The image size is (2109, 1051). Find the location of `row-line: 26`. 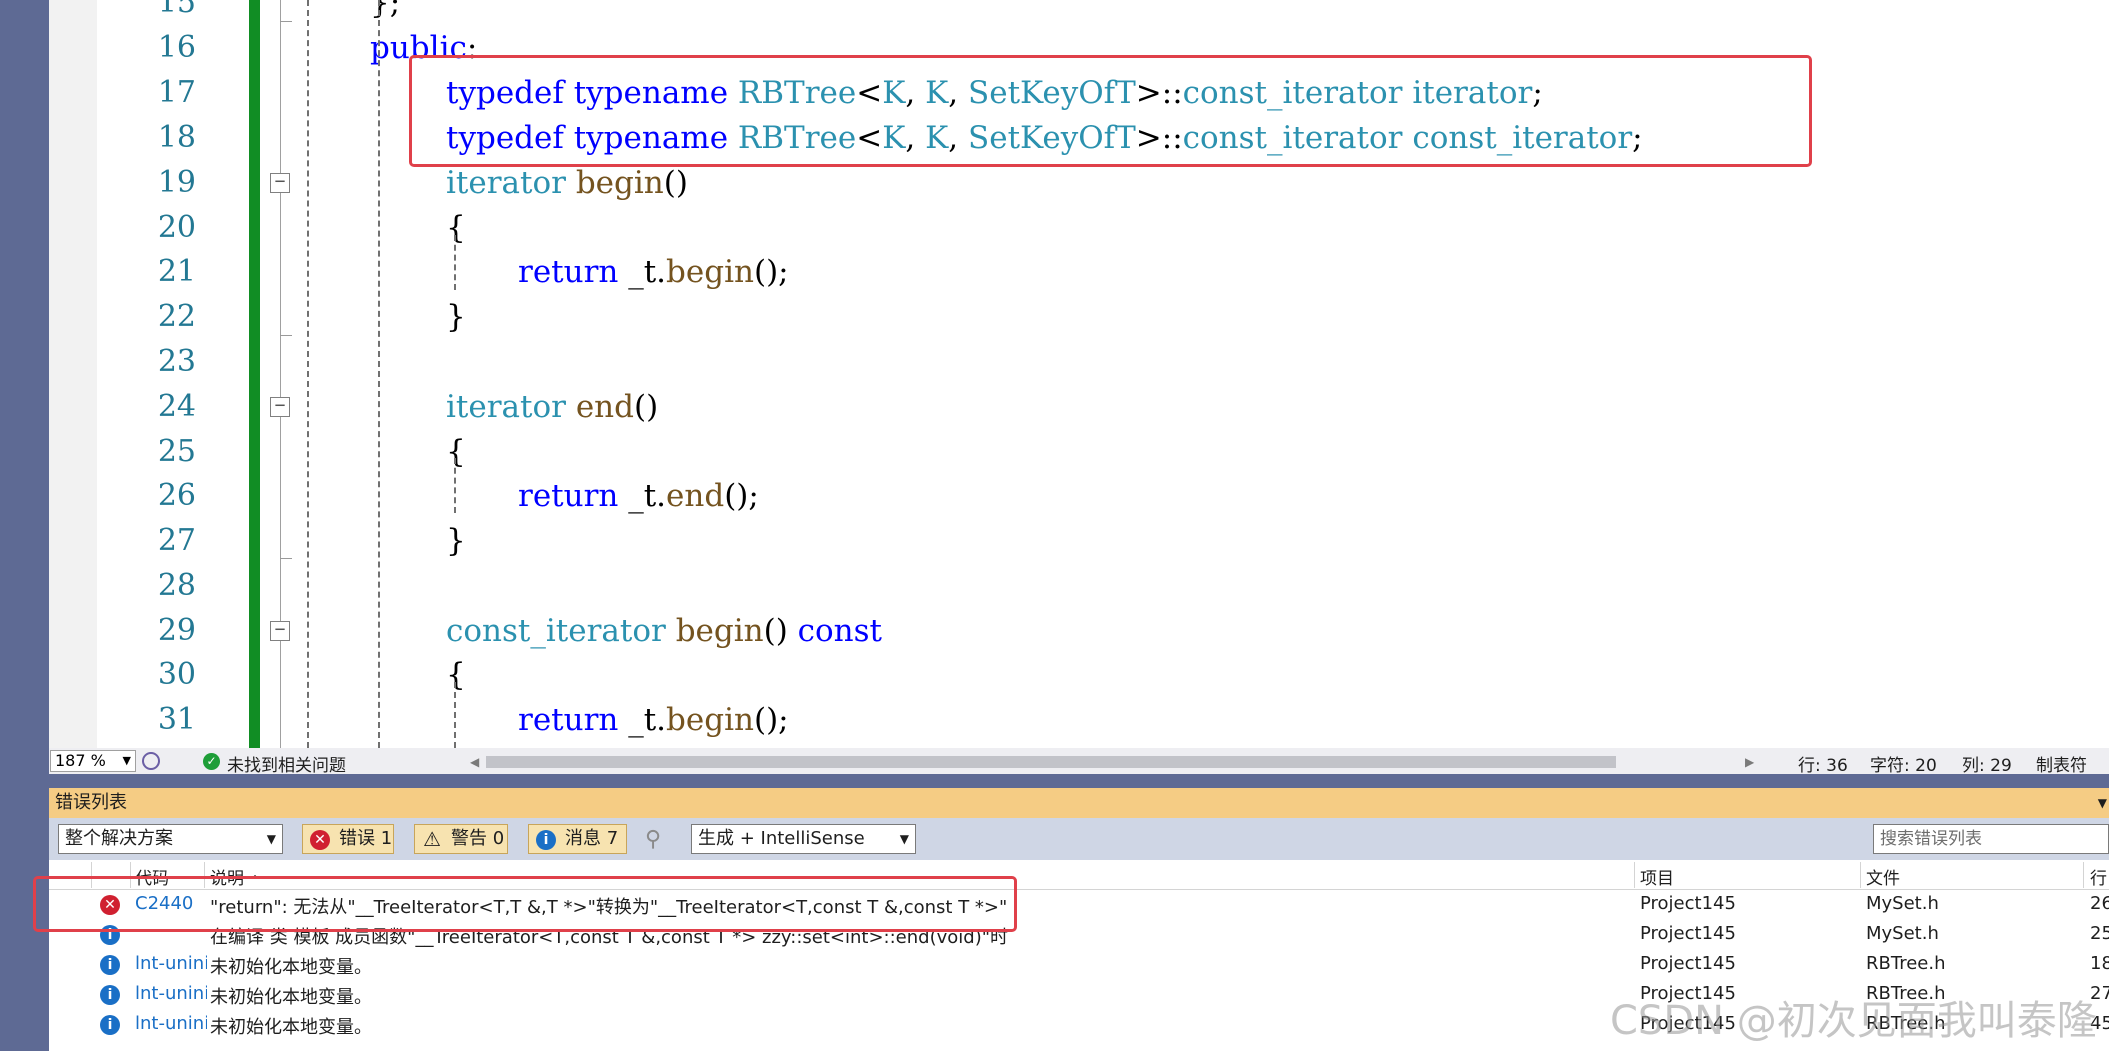

row-line: 26 is located at coordinates (2099, 903).